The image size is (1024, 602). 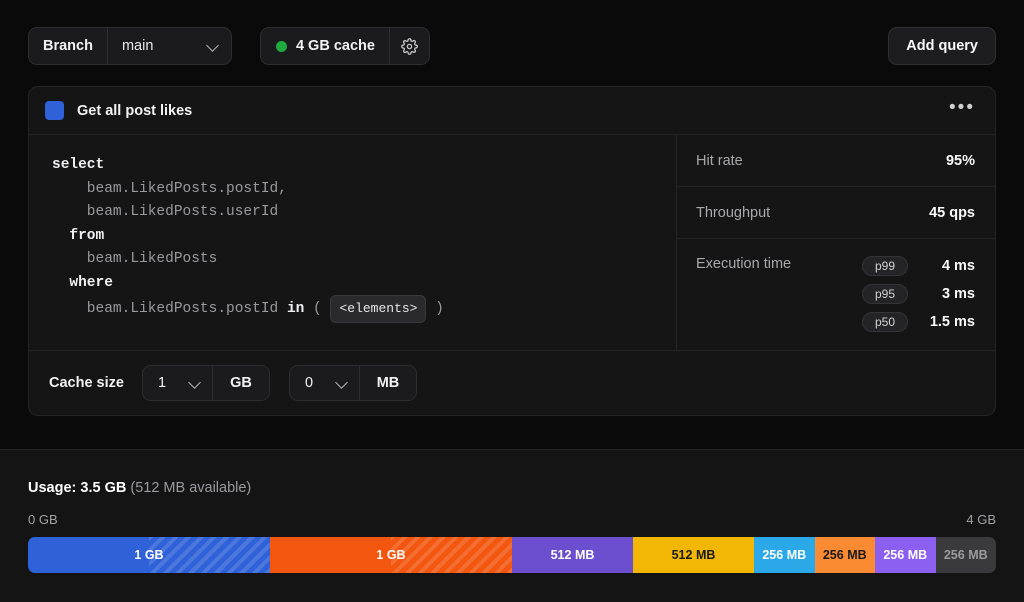 I want to click on cache-size-gb-group: 1 GB, so click(x=205, y=383).